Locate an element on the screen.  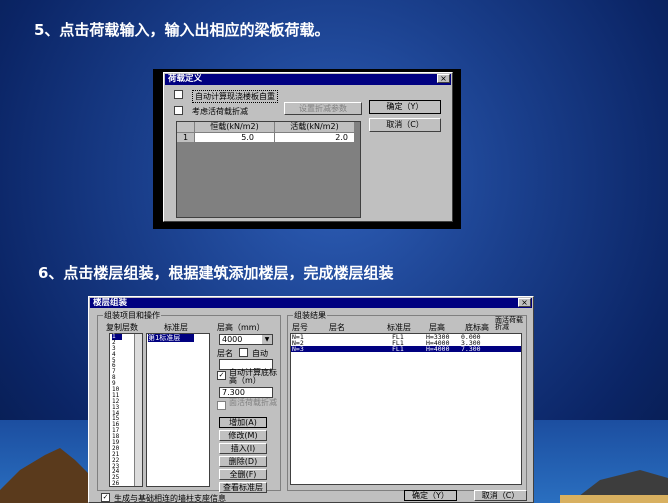
table-corner is located at coordinates (186, 127).